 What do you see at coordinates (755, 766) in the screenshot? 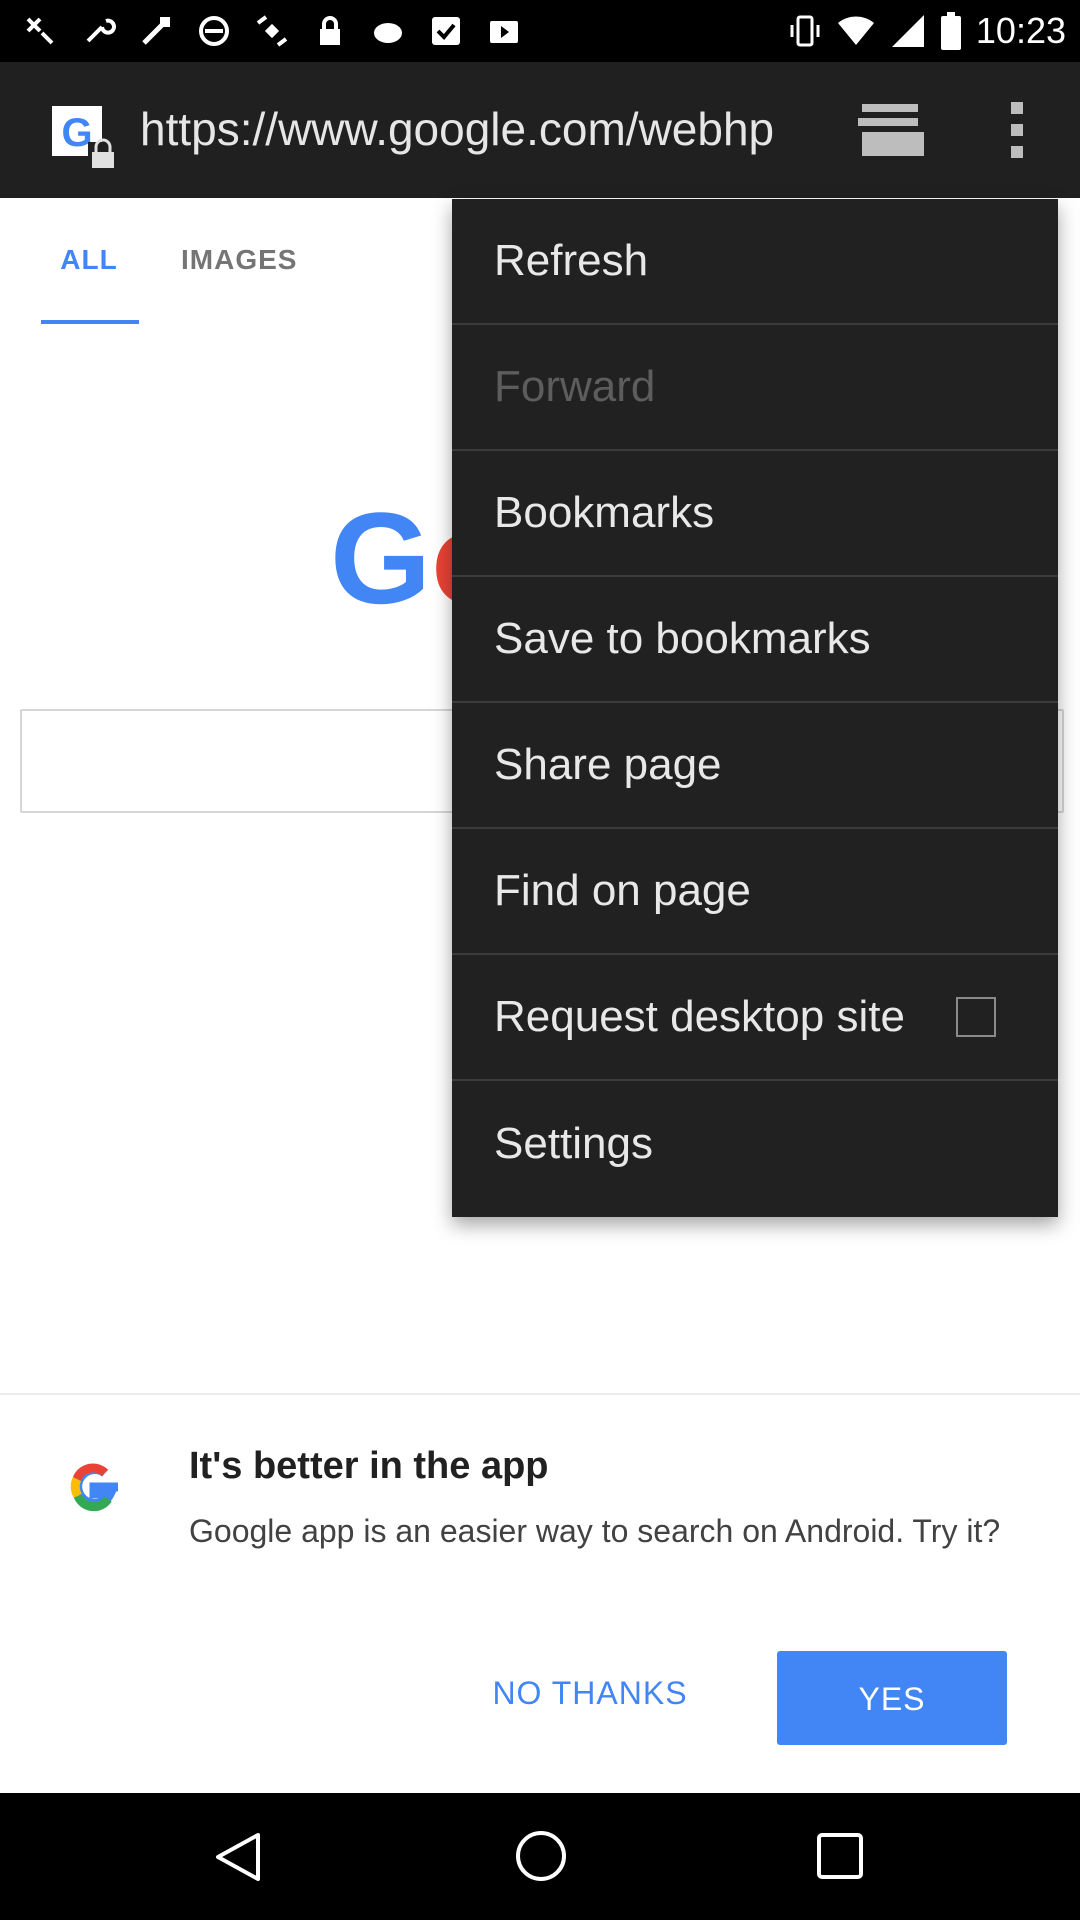
I see `menu-item-share-page: Share page` at bounding box center [755, 766].